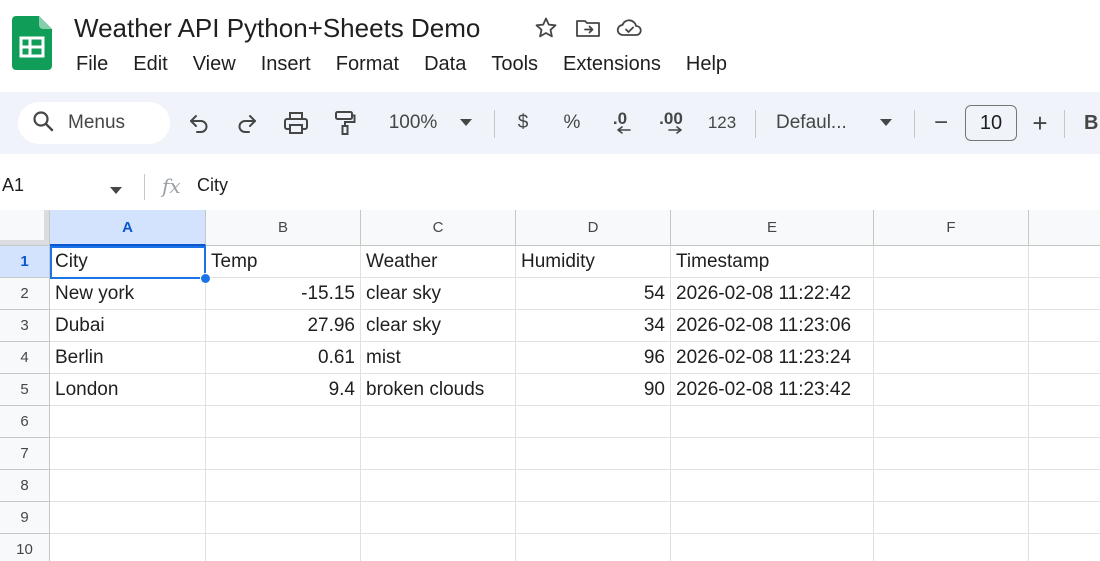  I want to click on number-format-button: 123, so click(722, 123).